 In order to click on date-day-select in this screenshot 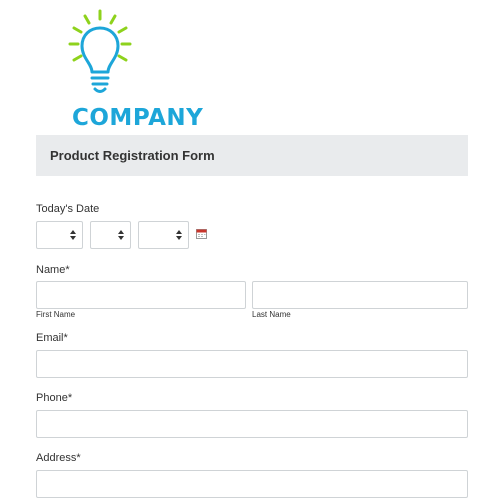, I will do `click(110, 235)`.